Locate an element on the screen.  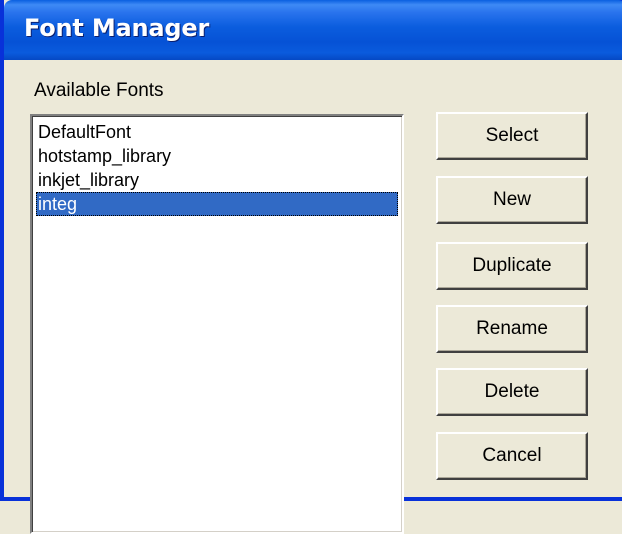
duplicate-button: Duplicate is located at coordinates (512, 266).